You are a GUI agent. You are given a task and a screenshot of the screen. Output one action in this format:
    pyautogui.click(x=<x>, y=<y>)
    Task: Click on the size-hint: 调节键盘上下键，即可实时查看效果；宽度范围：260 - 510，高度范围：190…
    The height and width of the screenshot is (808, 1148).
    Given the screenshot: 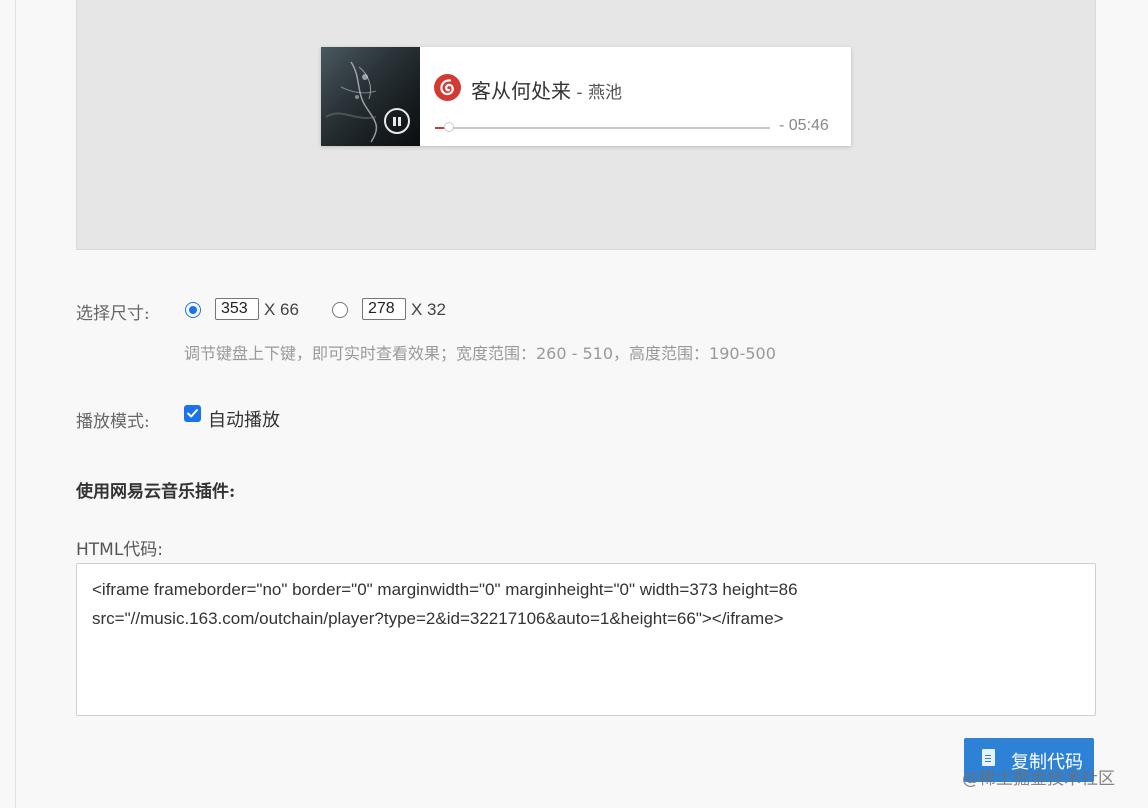 What is the action you would take?
    pyautogui.click(x=480, y=353)
    